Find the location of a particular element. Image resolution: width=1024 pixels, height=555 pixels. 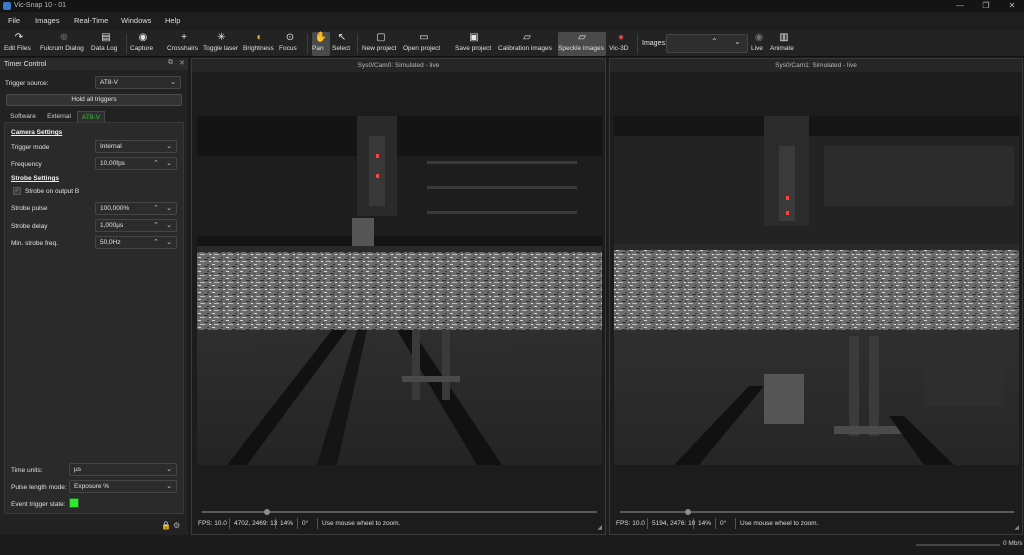

vic3d-button: ● Vic-3D is located at coordinates (621, 44).